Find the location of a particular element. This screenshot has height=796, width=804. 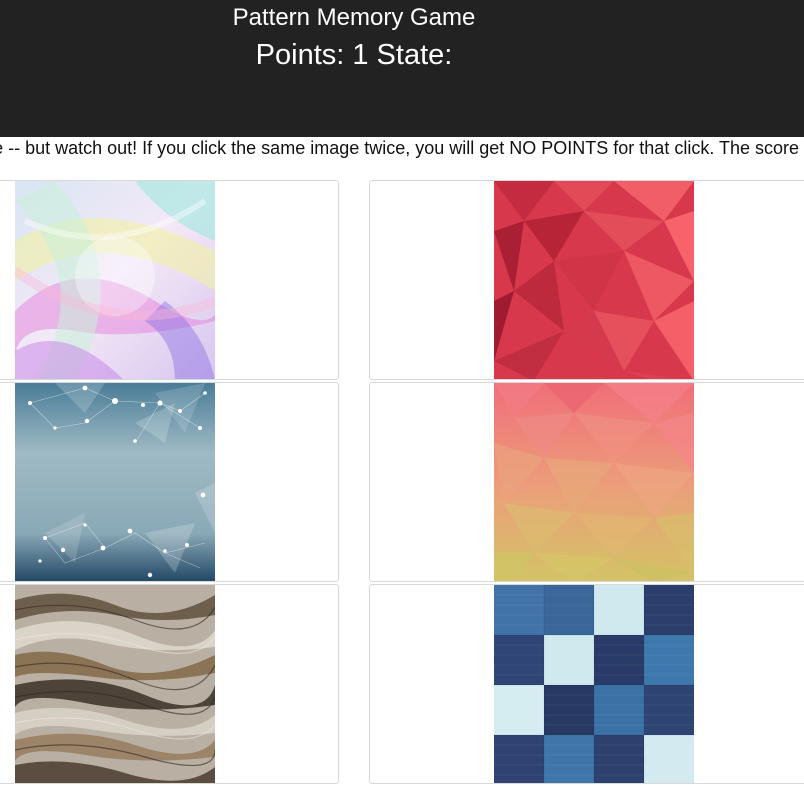

blue-network-dots-image is located at coordinates (115, 482).